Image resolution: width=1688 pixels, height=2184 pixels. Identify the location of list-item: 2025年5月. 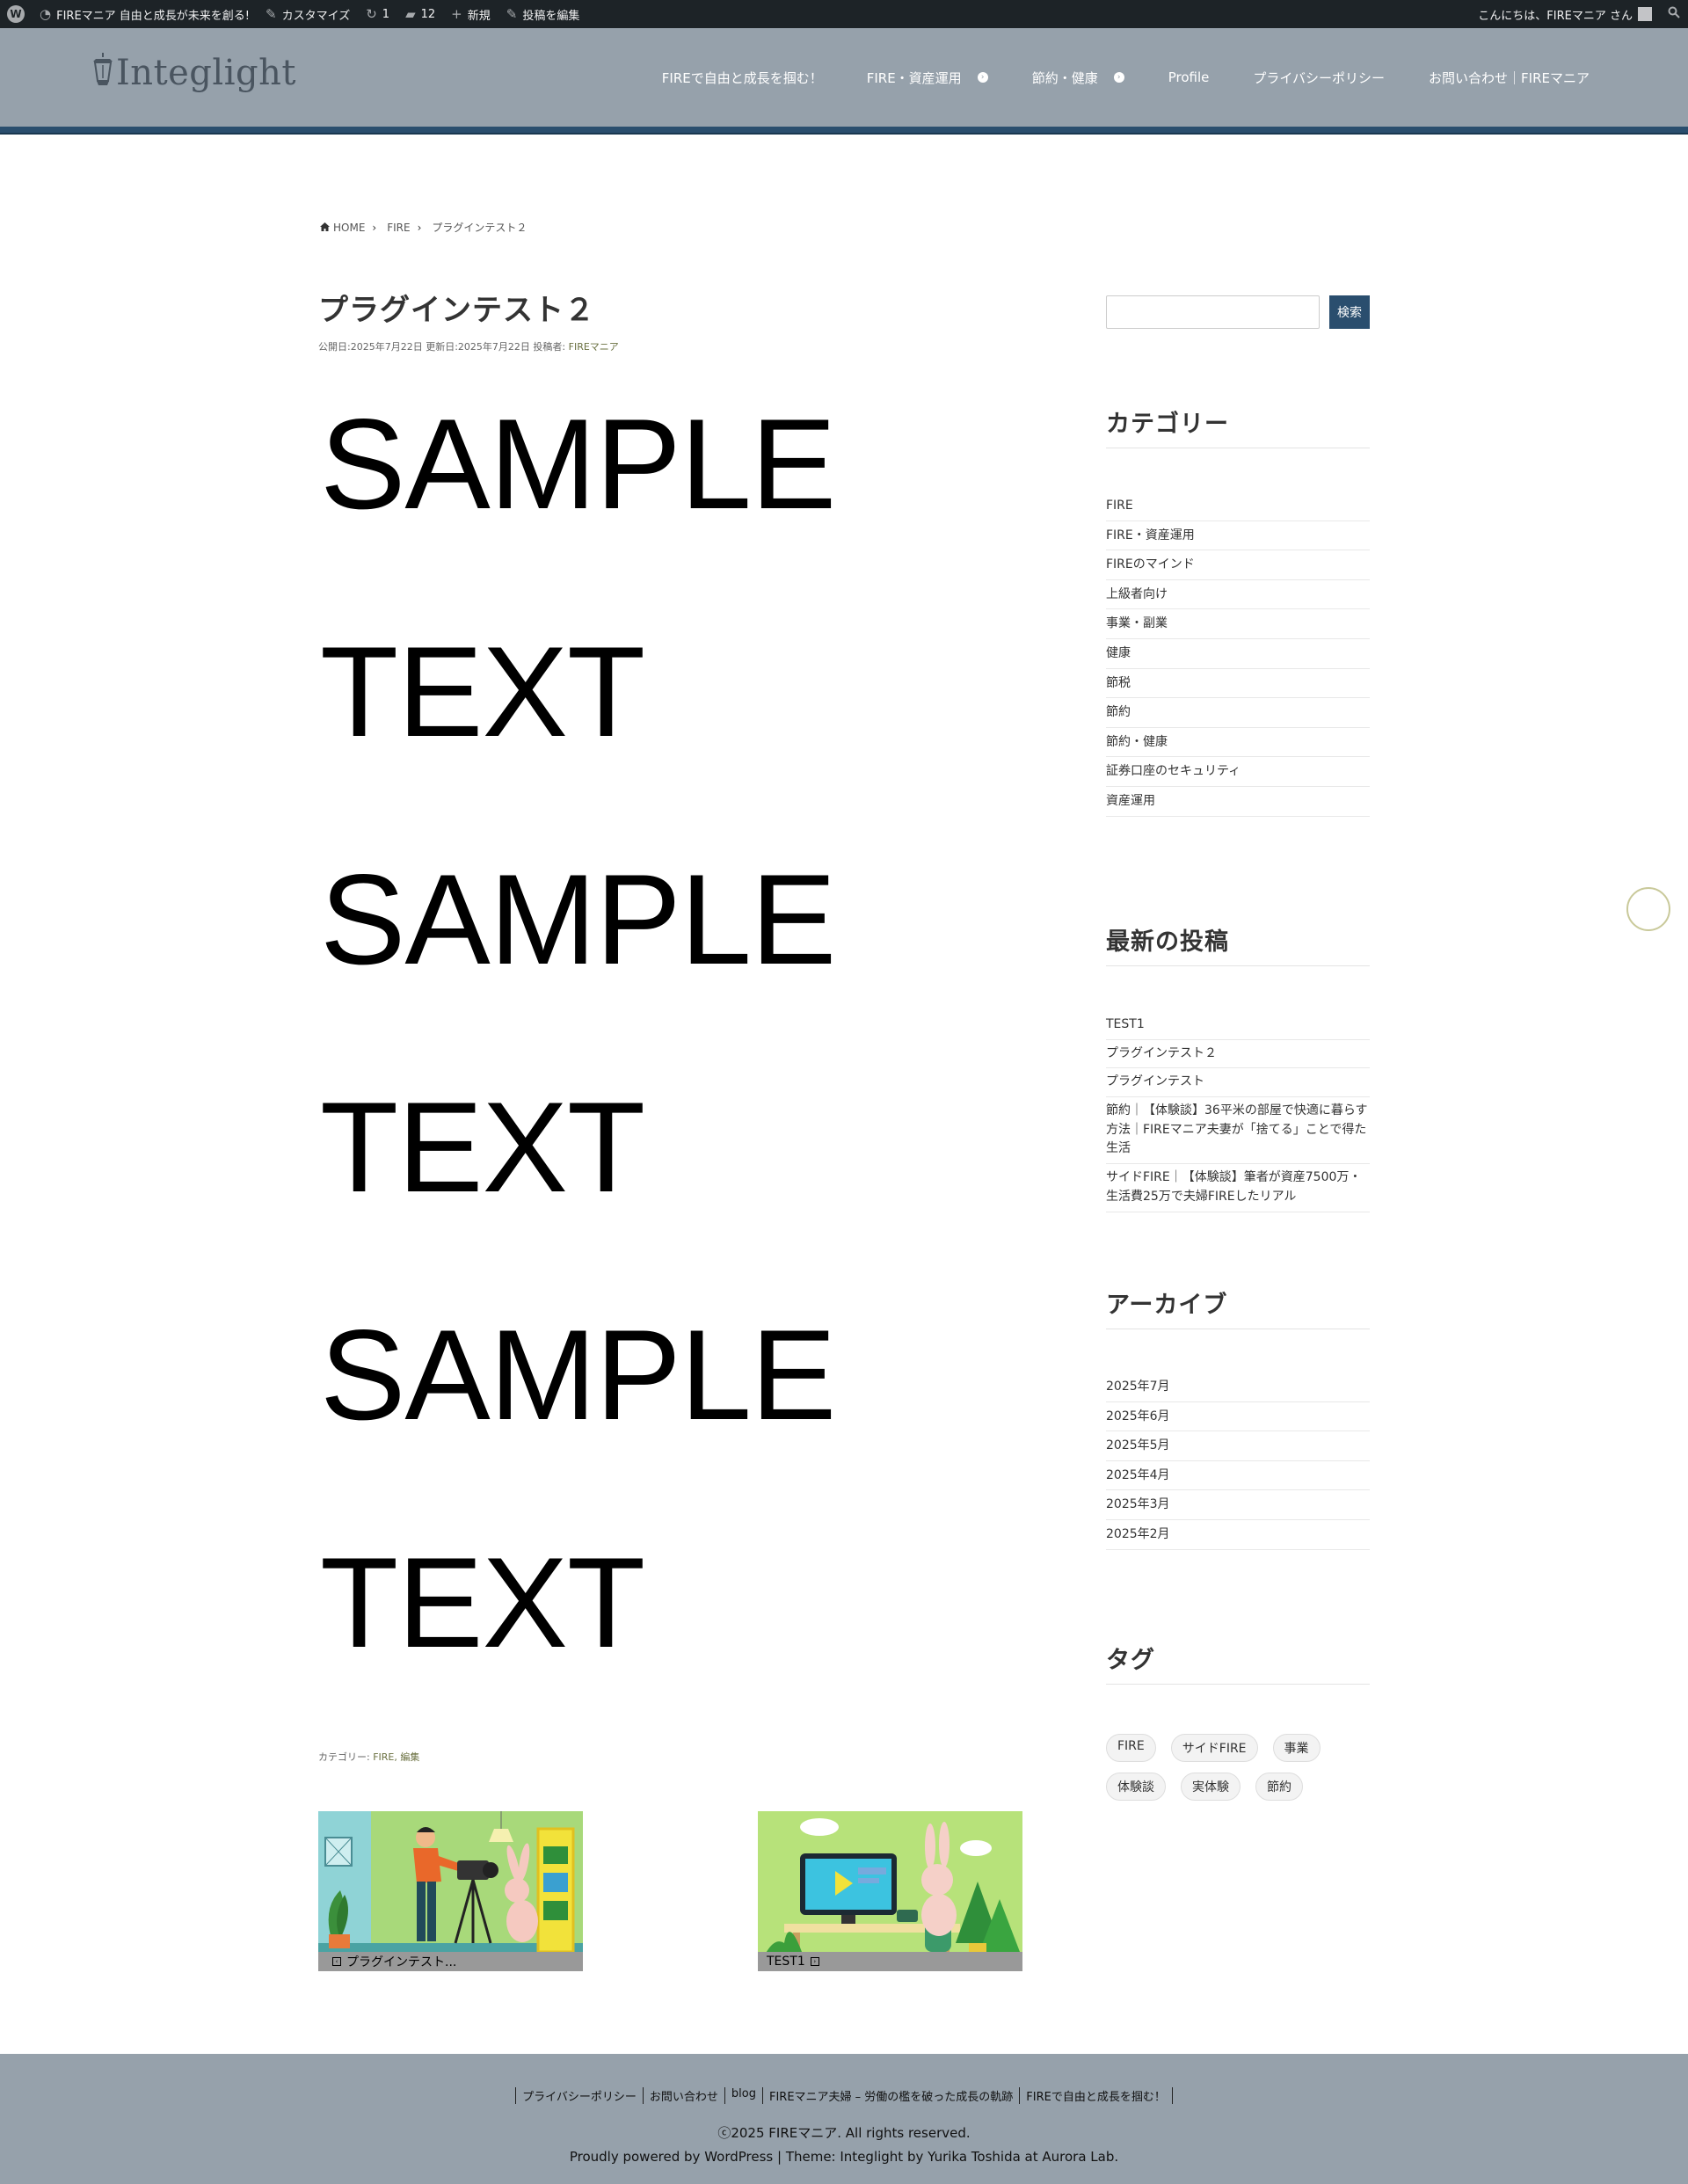
(1238, 1446).